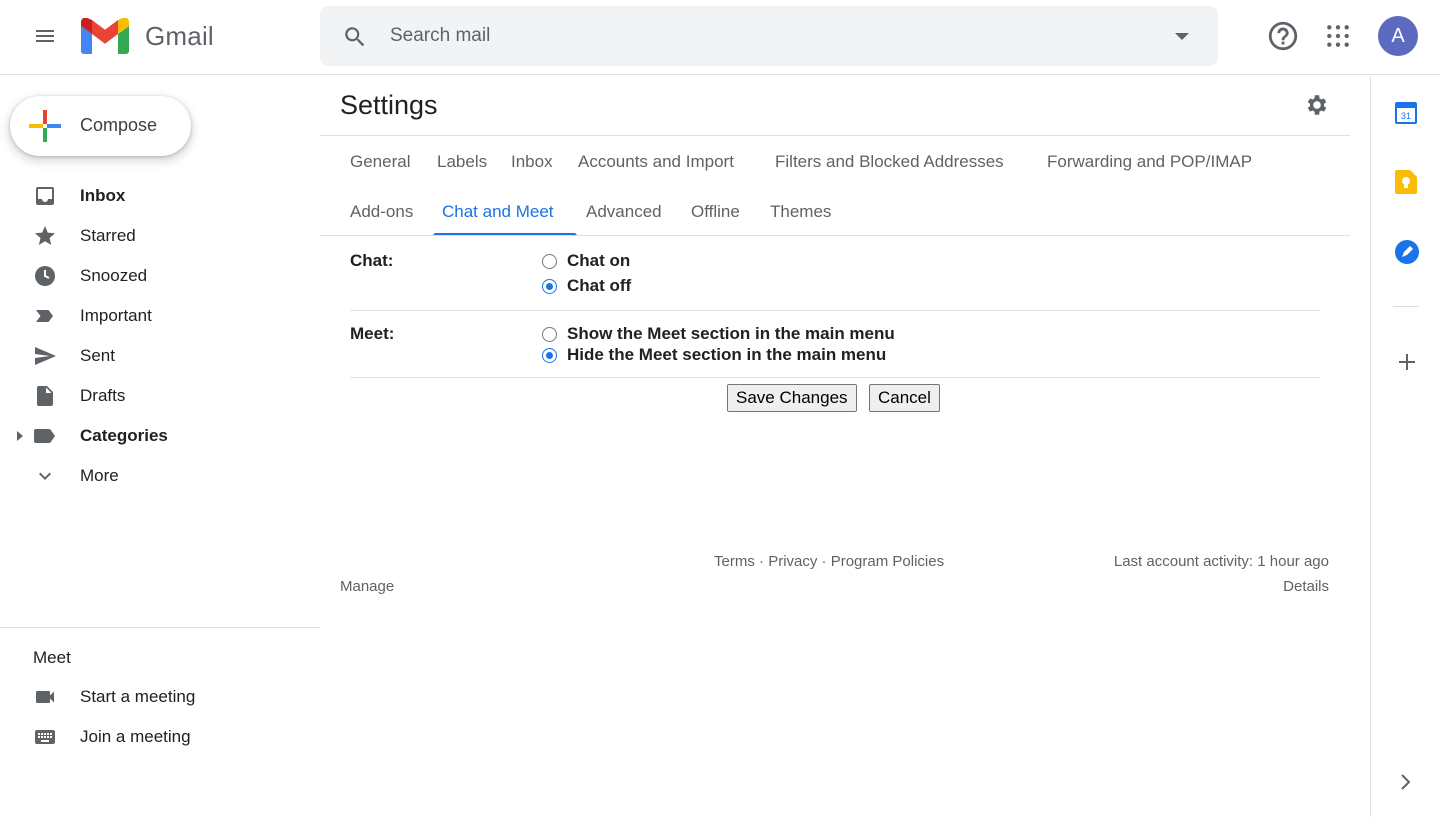  I want to click on chevron-down-icon, so click(45, 476).